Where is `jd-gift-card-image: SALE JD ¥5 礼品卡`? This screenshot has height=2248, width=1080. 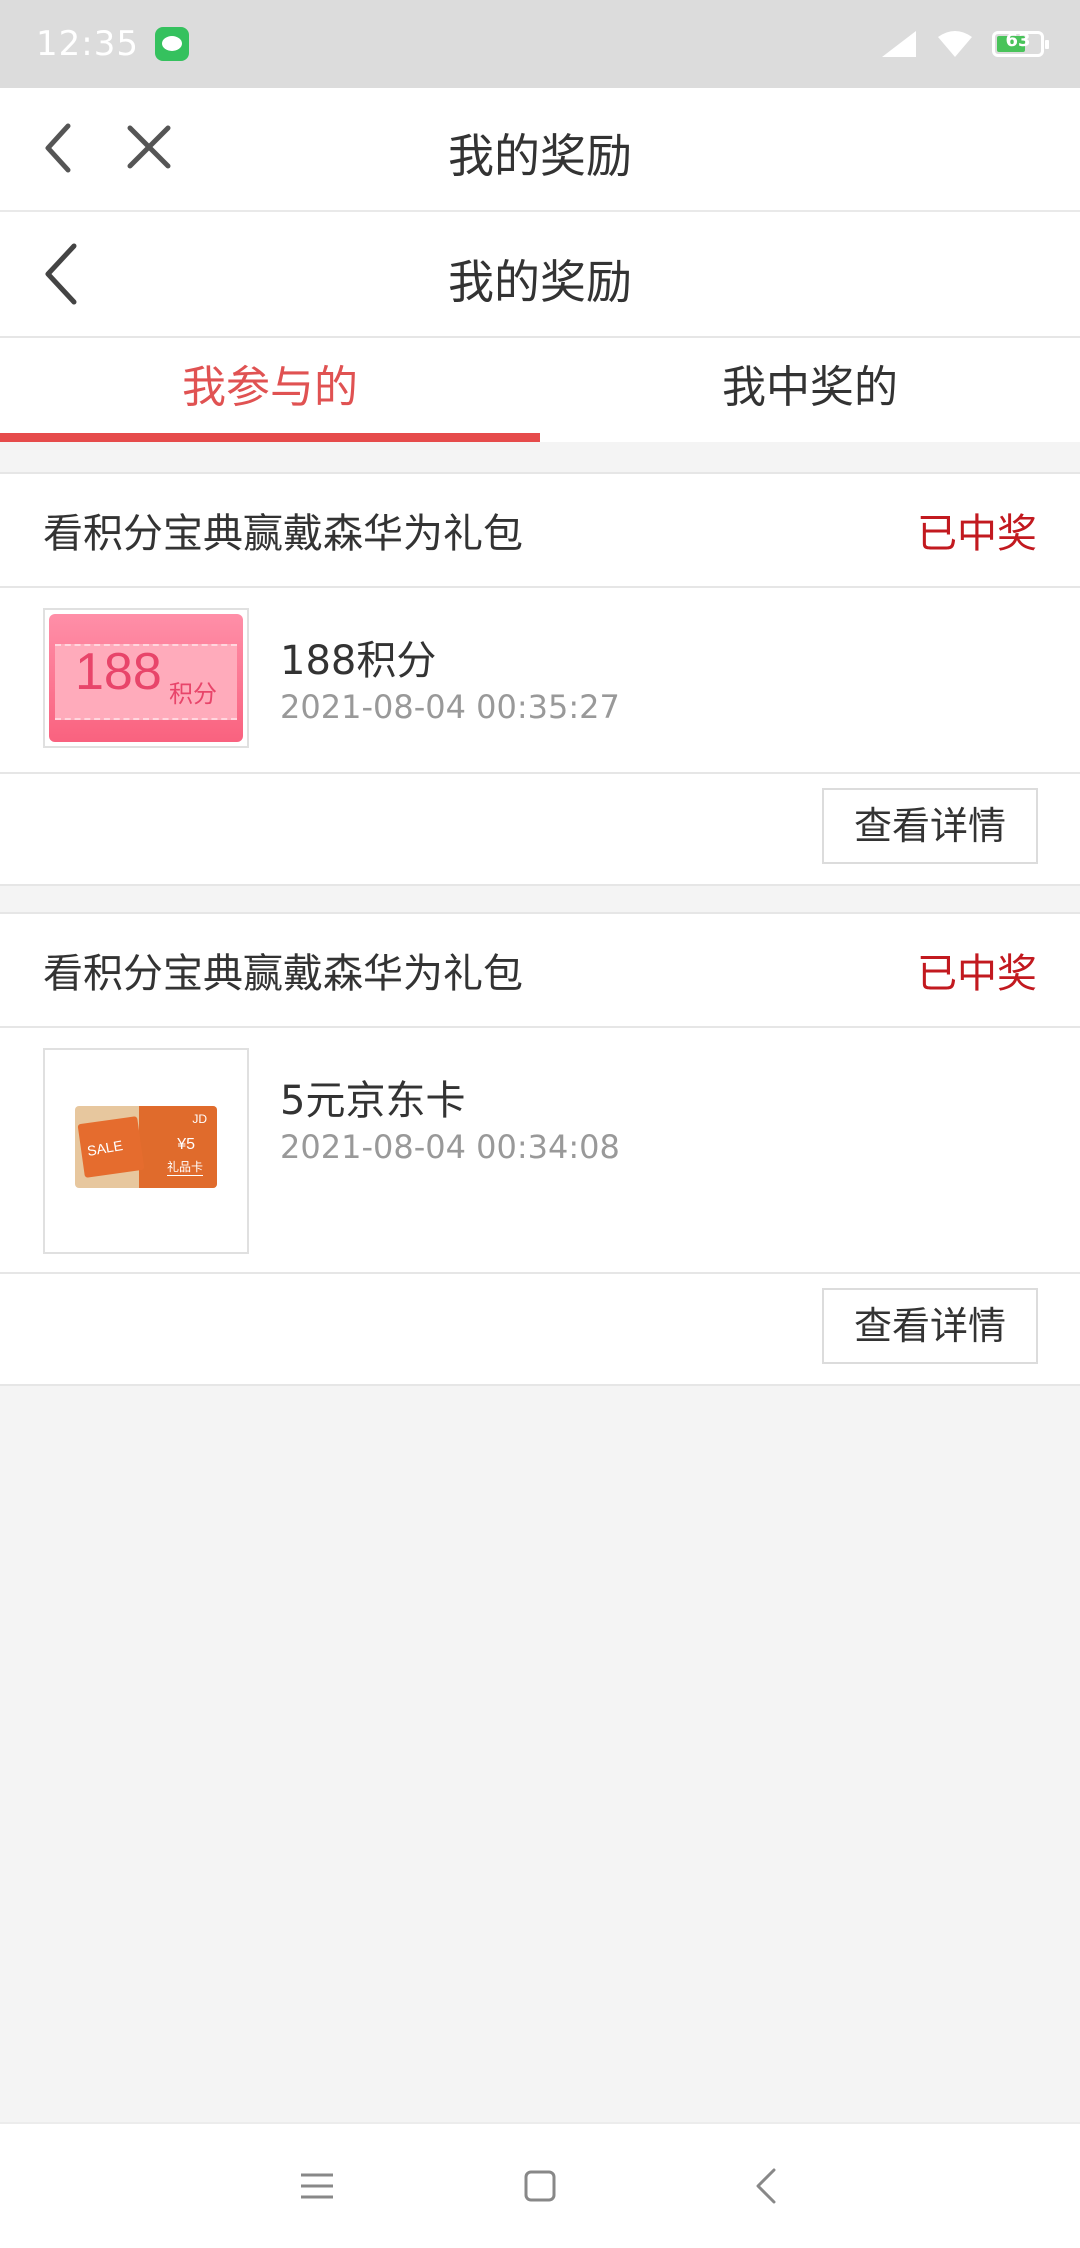
jd-gift-card-image: SALE JD ¥5 礼品卡 is located at coordinates (146, 1147).